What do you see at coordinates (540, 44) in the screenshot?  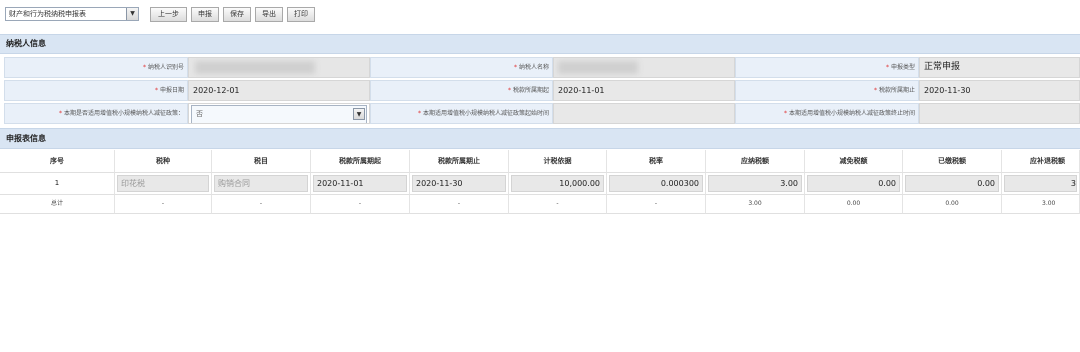 I see `taxpayer-section-title: 纳税人信息` at bounding box center [540, 44].